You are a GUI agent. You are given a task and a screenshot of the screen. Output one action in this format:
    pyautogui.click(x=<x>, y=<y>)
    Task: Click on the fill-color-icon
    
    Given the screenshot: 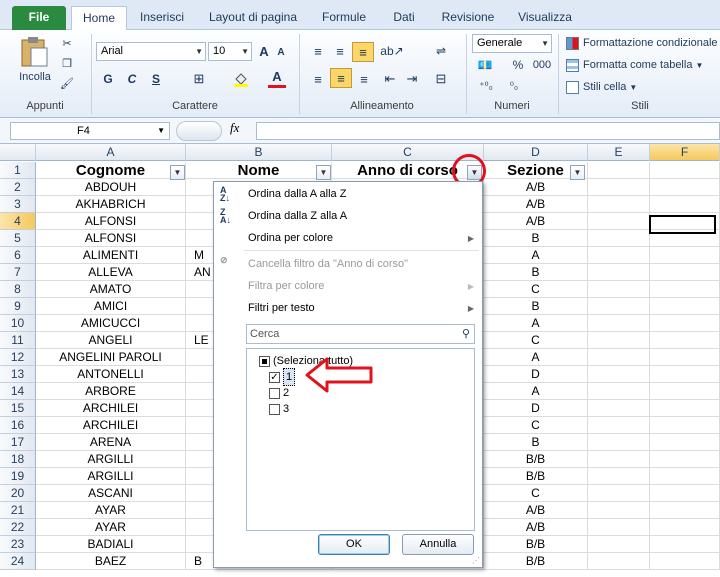 What is the action you would take?
    pyautogui.click(x=241, y=79)
    